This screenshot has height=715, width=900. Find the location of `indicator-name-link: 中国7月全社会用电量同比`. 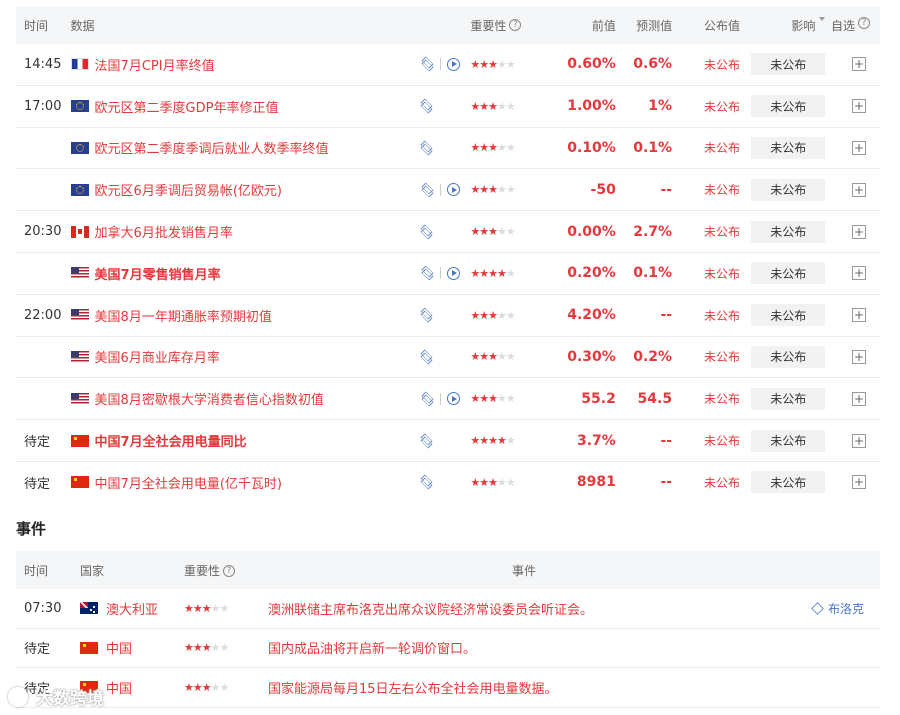

indicator-name-link: 中国7月全社会用电量同比 is located at coordinates (171, 440).